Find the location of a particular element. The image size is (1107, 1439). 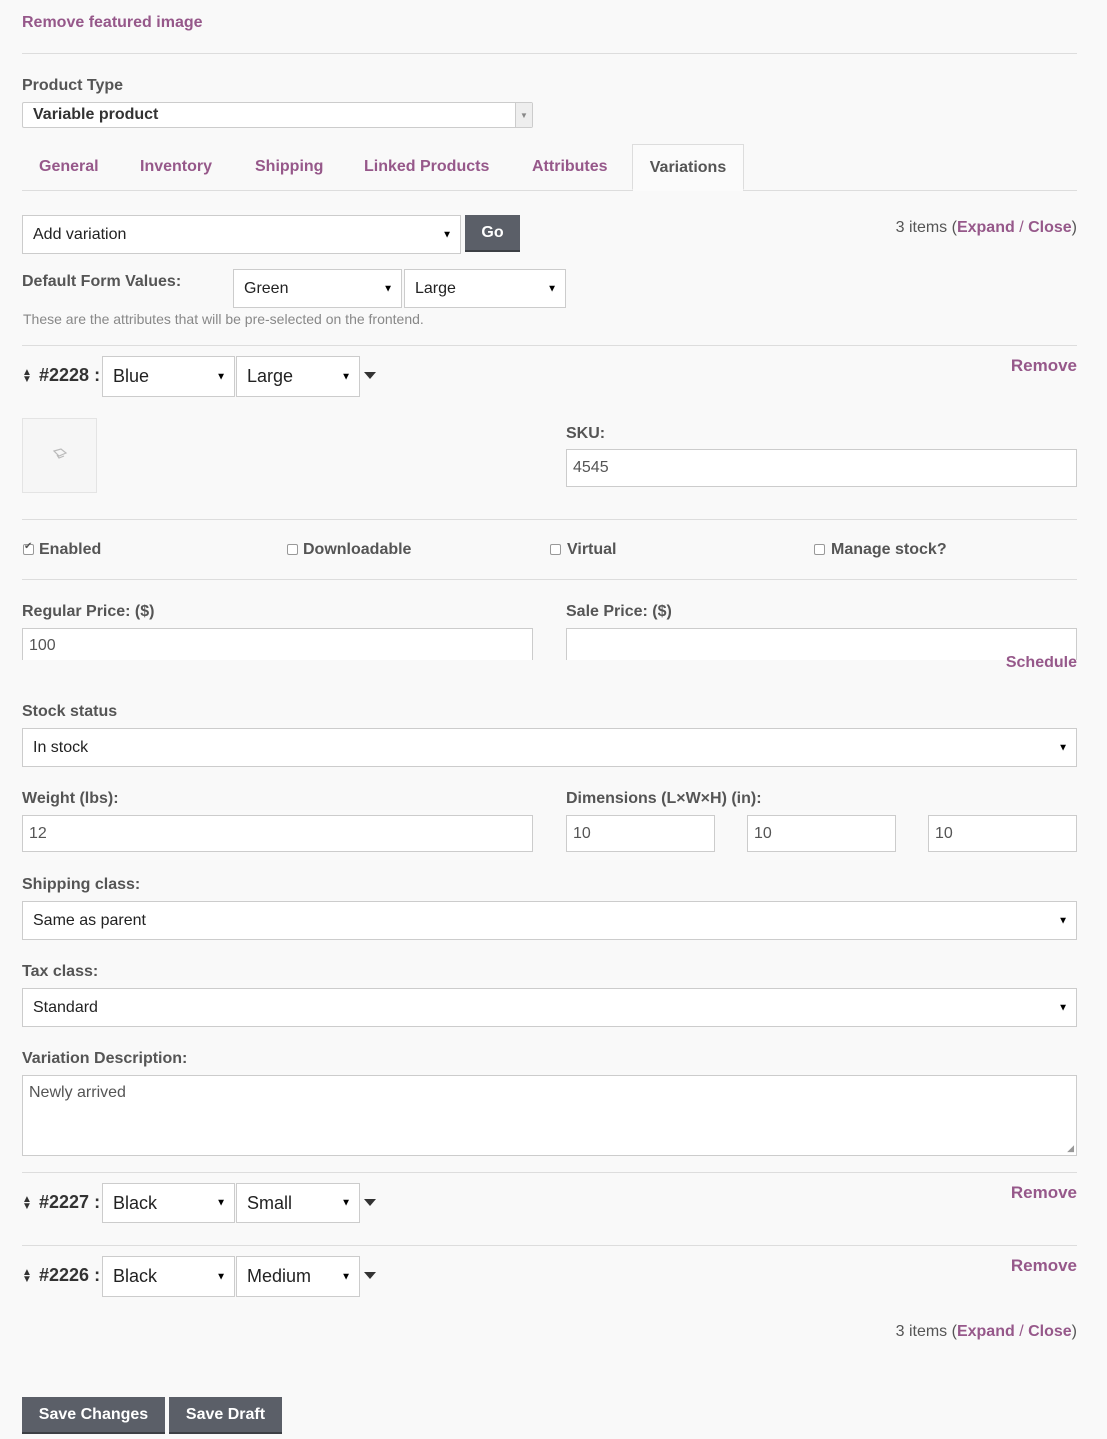

default-size-value: Large is located at coordinates (435, 288).